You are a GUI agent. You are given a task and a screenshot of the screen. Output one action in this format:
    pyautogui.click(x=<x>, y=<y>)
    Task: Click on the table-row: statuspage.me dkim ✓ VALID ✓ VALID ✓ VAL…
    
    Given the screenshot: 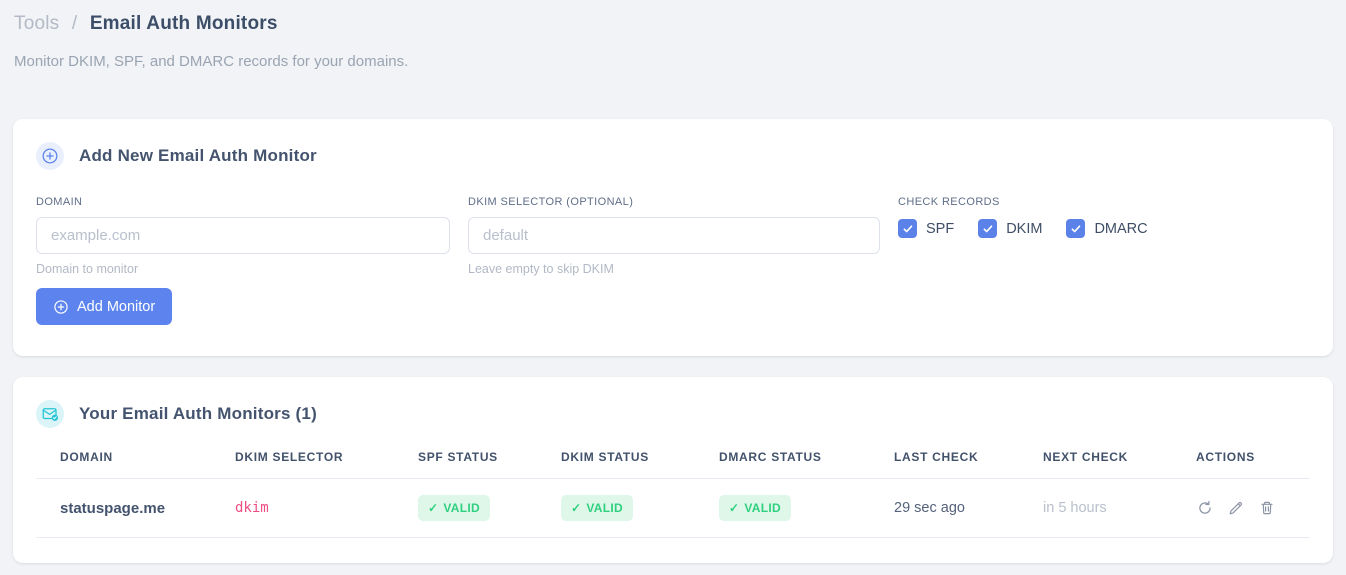 What is the action you would take?
    pyautogui.click(x=673, y=508)
    